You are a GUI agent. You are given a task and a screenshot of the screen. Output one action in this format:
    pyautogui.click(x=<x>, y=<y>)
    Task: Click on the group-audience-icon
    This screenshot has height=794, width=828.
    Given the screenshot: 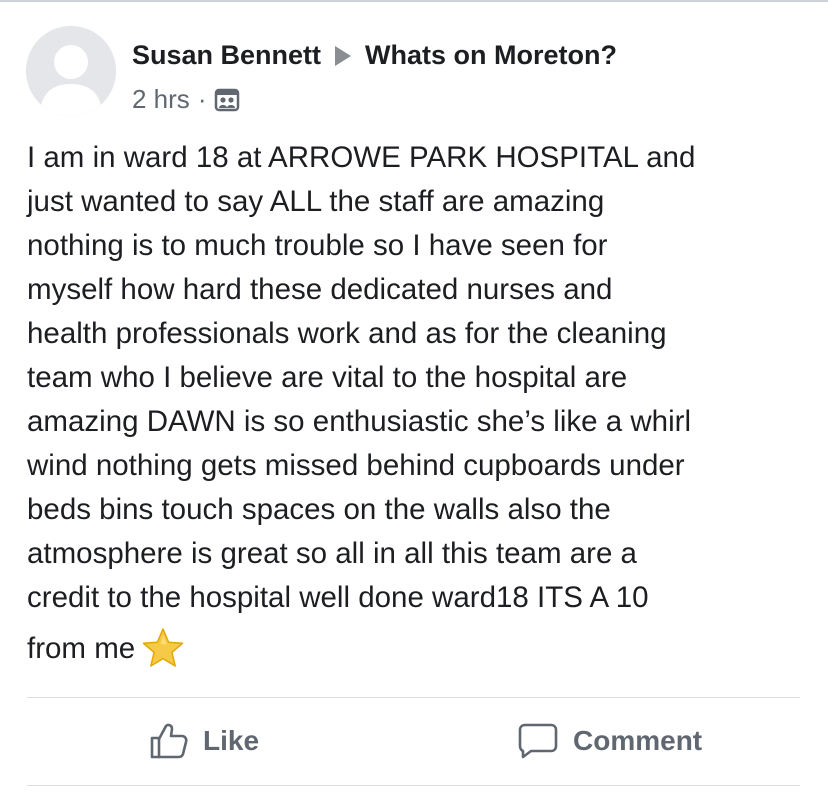 What is the action you would take?
    pyautogui.click(x=227, y=100)
    